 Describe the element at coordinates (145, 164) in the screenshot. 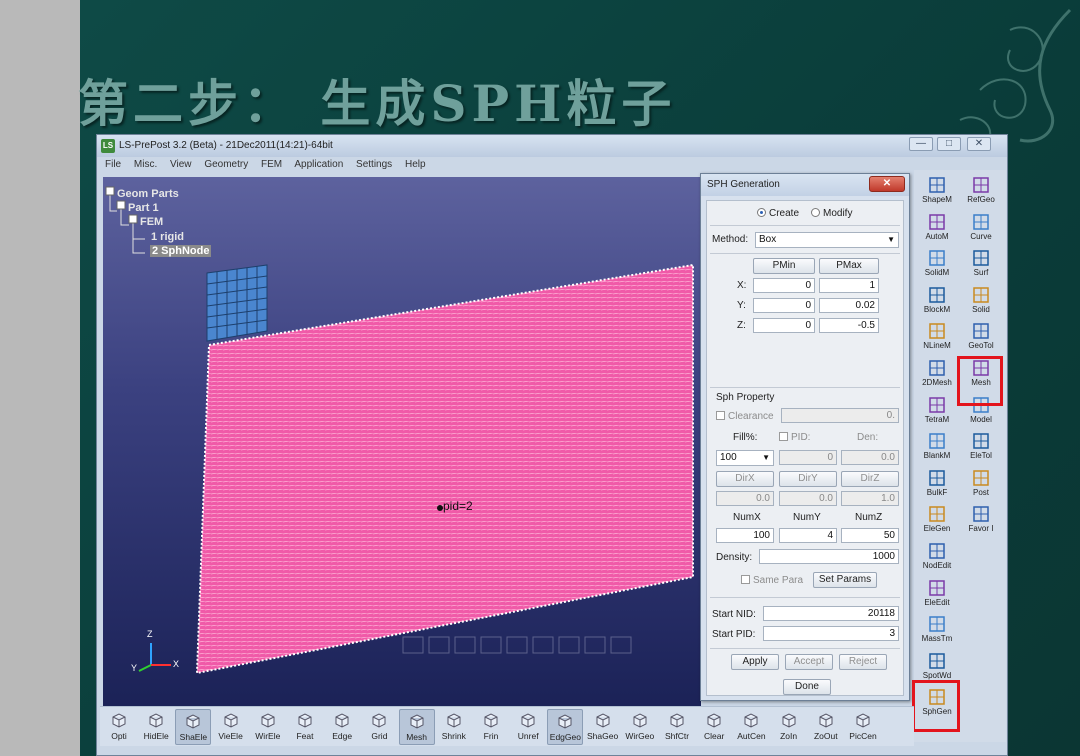

I see `menu-misc: Misc.` at that location.